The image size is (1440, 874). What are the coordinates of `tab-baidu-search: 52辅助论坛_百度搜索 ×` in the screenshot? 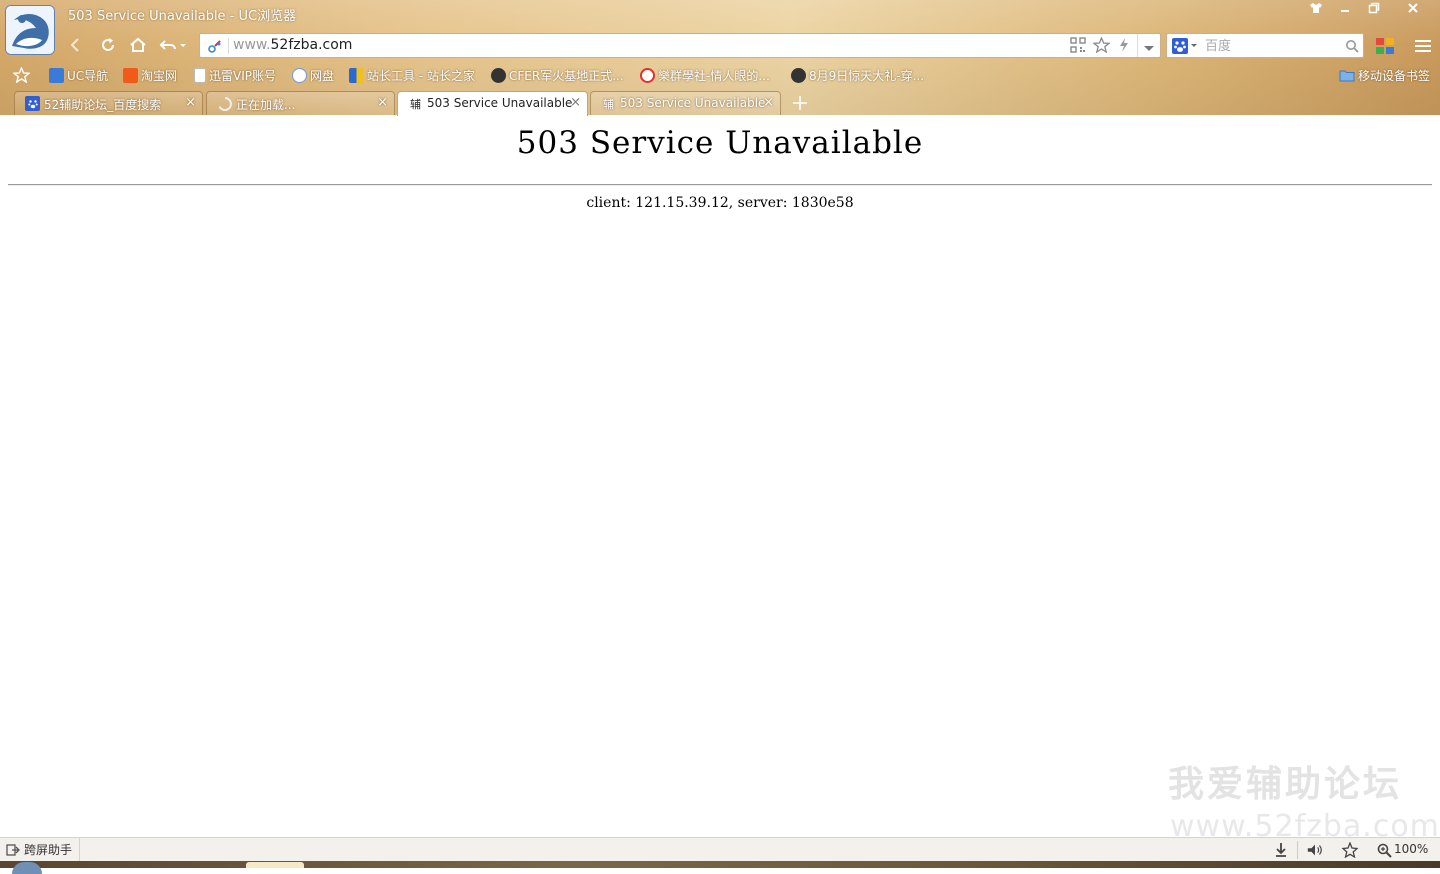 It's located at (108, 103).